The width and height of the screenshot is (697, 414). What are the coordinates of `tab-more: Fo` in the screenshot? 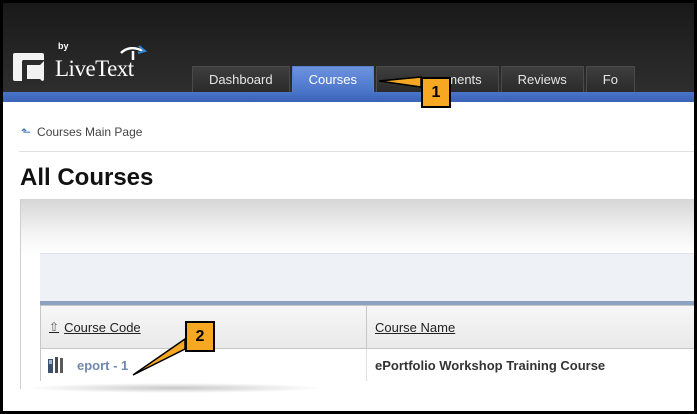 It's located at (610, 79).